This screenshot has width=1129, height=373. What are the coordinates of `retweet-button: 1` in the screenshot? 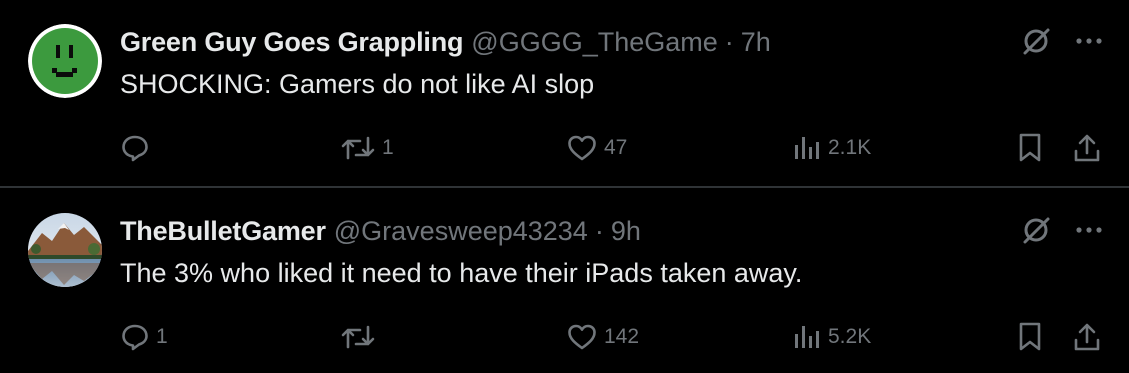 It's located at (367, 148).